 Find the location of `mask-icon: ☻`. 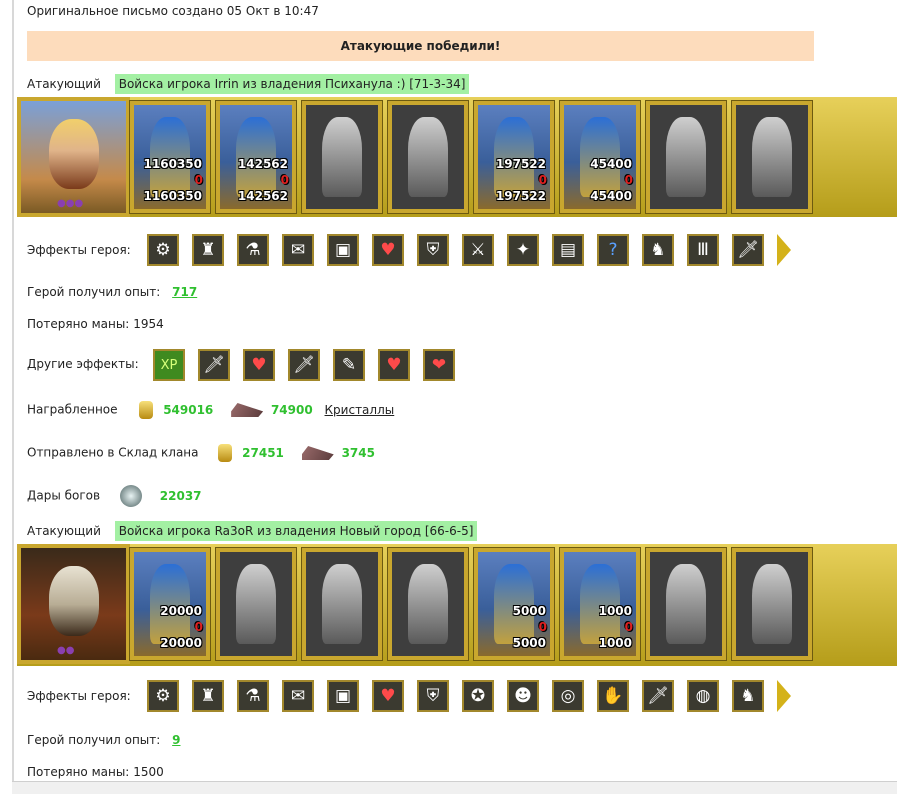

mask-icon: ☻ is located at coordinates (523, 696).